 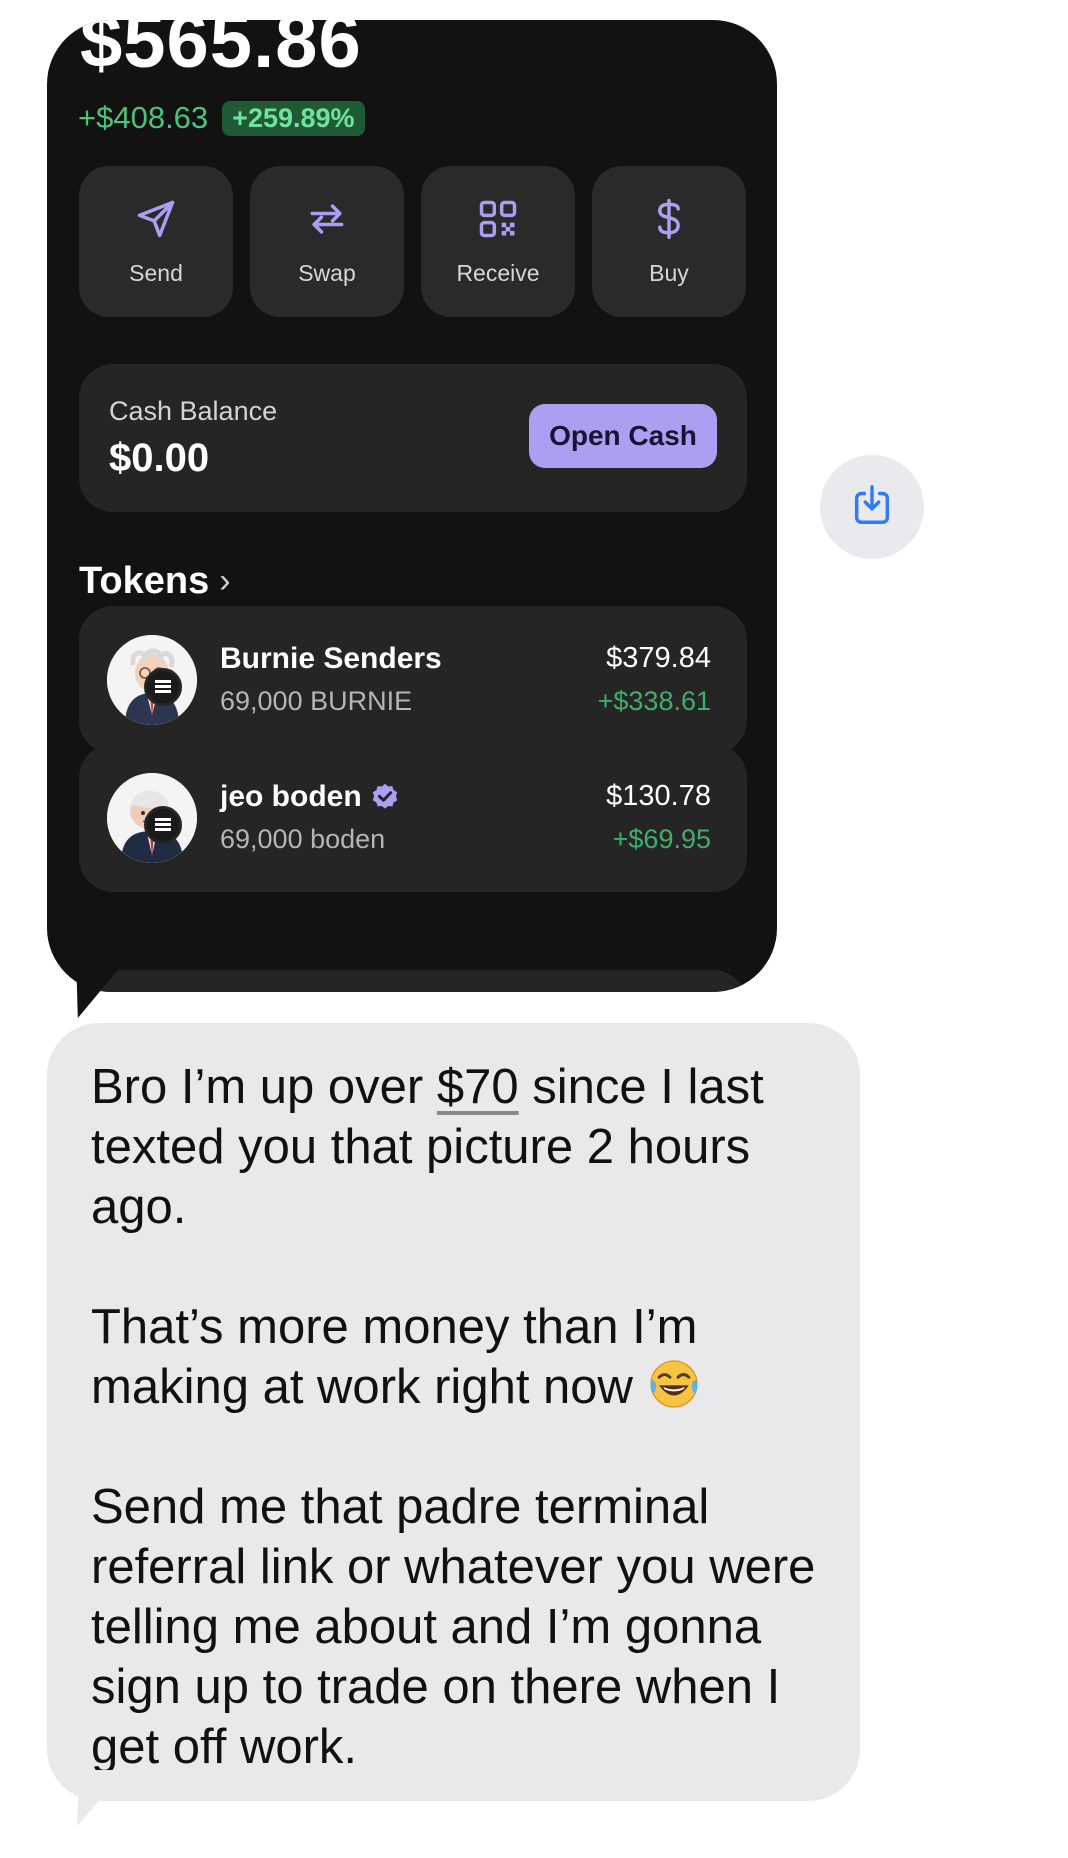 I want to click on dollar-icon, so click(x=669, y=221).